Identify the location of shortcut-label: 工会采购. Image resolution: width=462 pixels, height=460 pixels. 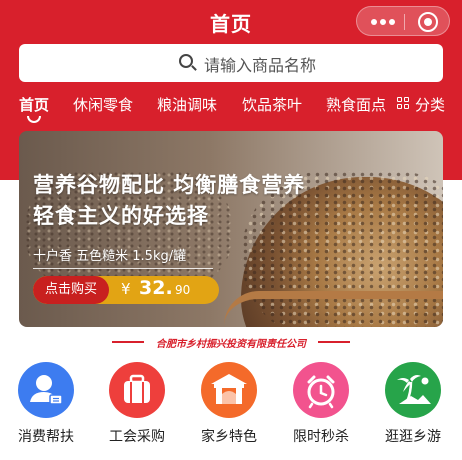
(137, 437).